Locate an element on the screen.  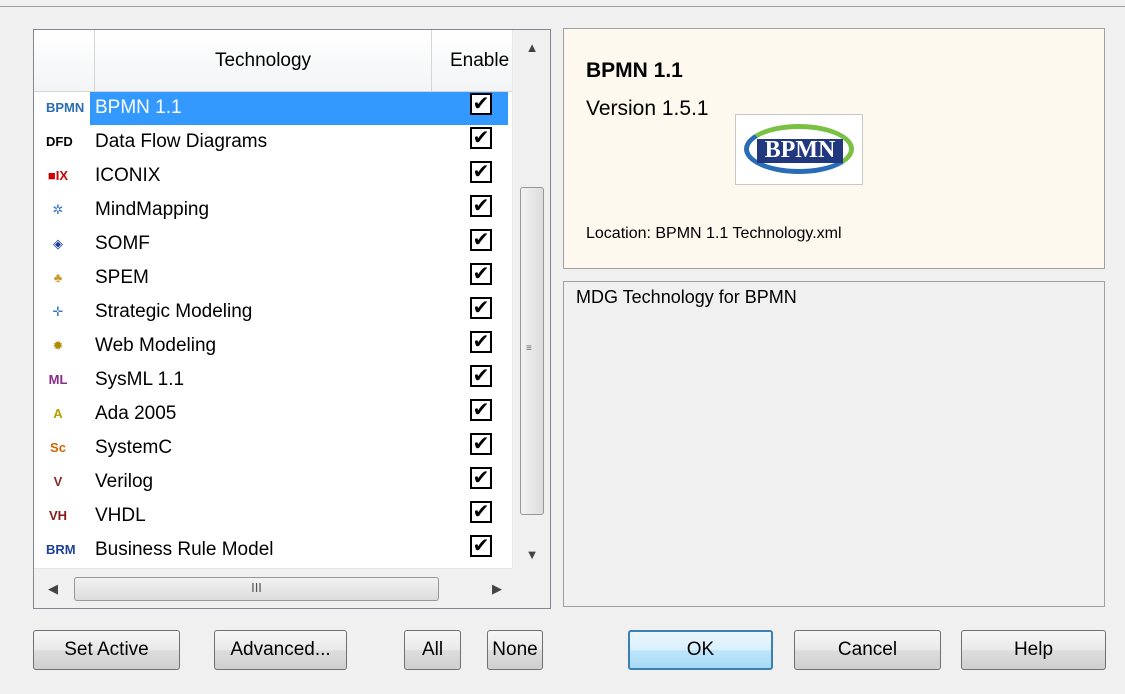
list-item: Sc SystemC is located at coordinates (273, 448).